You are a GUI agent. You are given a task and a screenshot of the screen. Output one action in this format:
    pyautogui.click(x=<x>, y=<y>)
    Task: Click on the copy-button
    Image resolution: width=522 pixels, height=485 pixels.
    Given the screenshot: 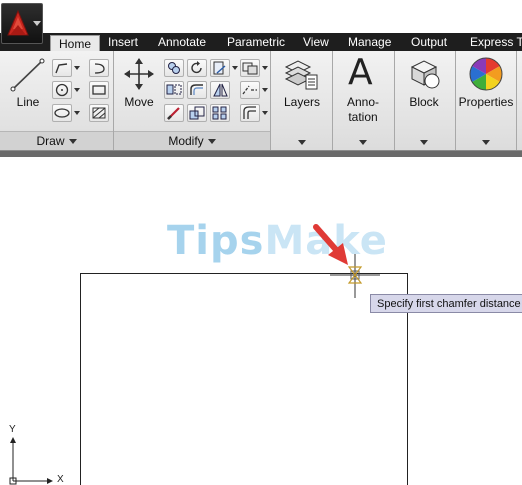 What is the action you would take?
    pyautogui.click(x=174, y=68)
    